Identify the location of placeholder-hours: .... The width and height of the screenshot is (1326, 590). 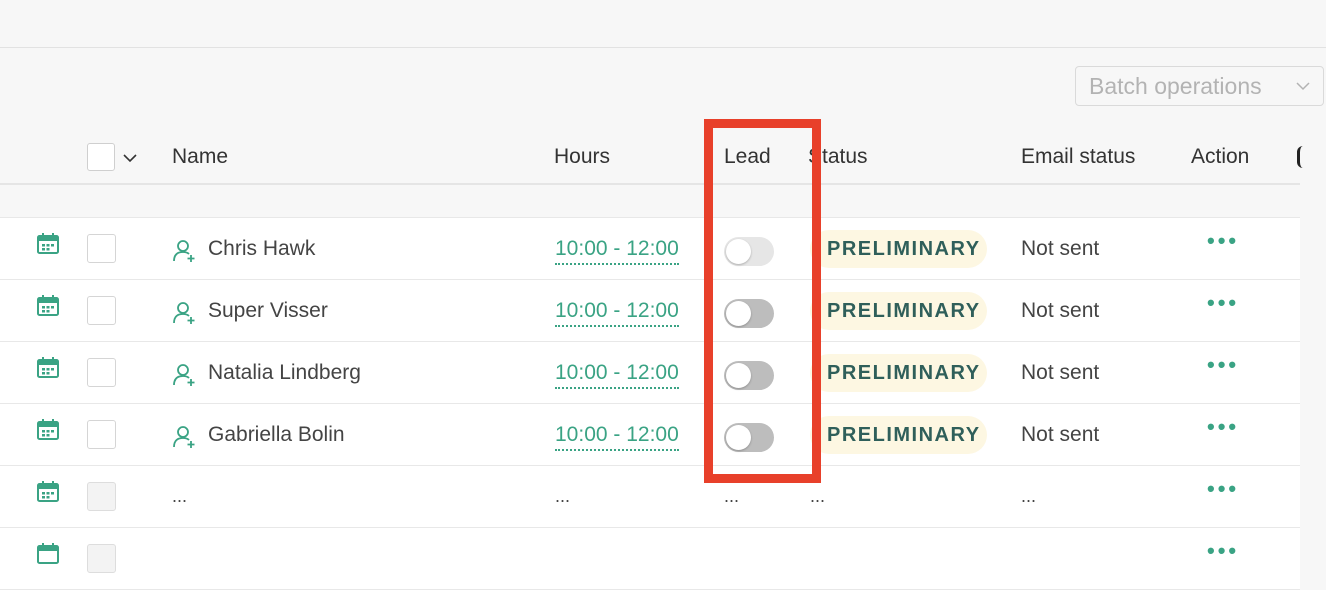
(563, 496).